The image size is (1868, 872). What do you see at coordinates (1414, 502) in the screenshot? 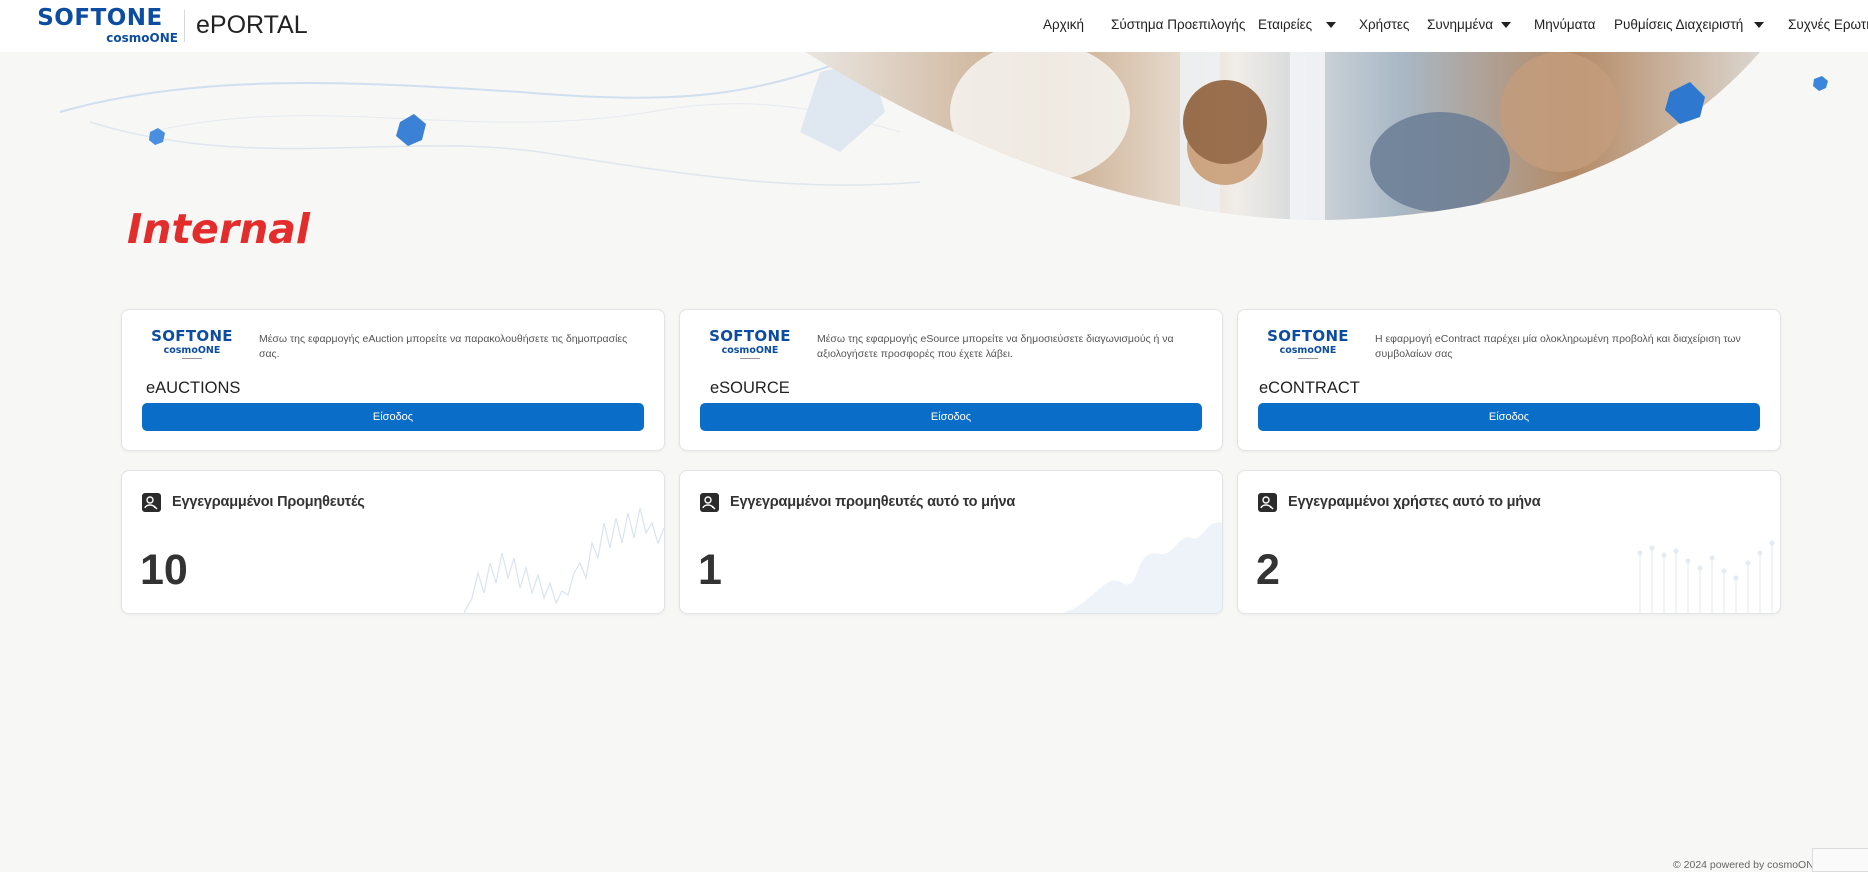
I see `stat-title: Εγγεγραμμένοι χρήστες αυτό το μήνα` at bounding box center [1414, 502].